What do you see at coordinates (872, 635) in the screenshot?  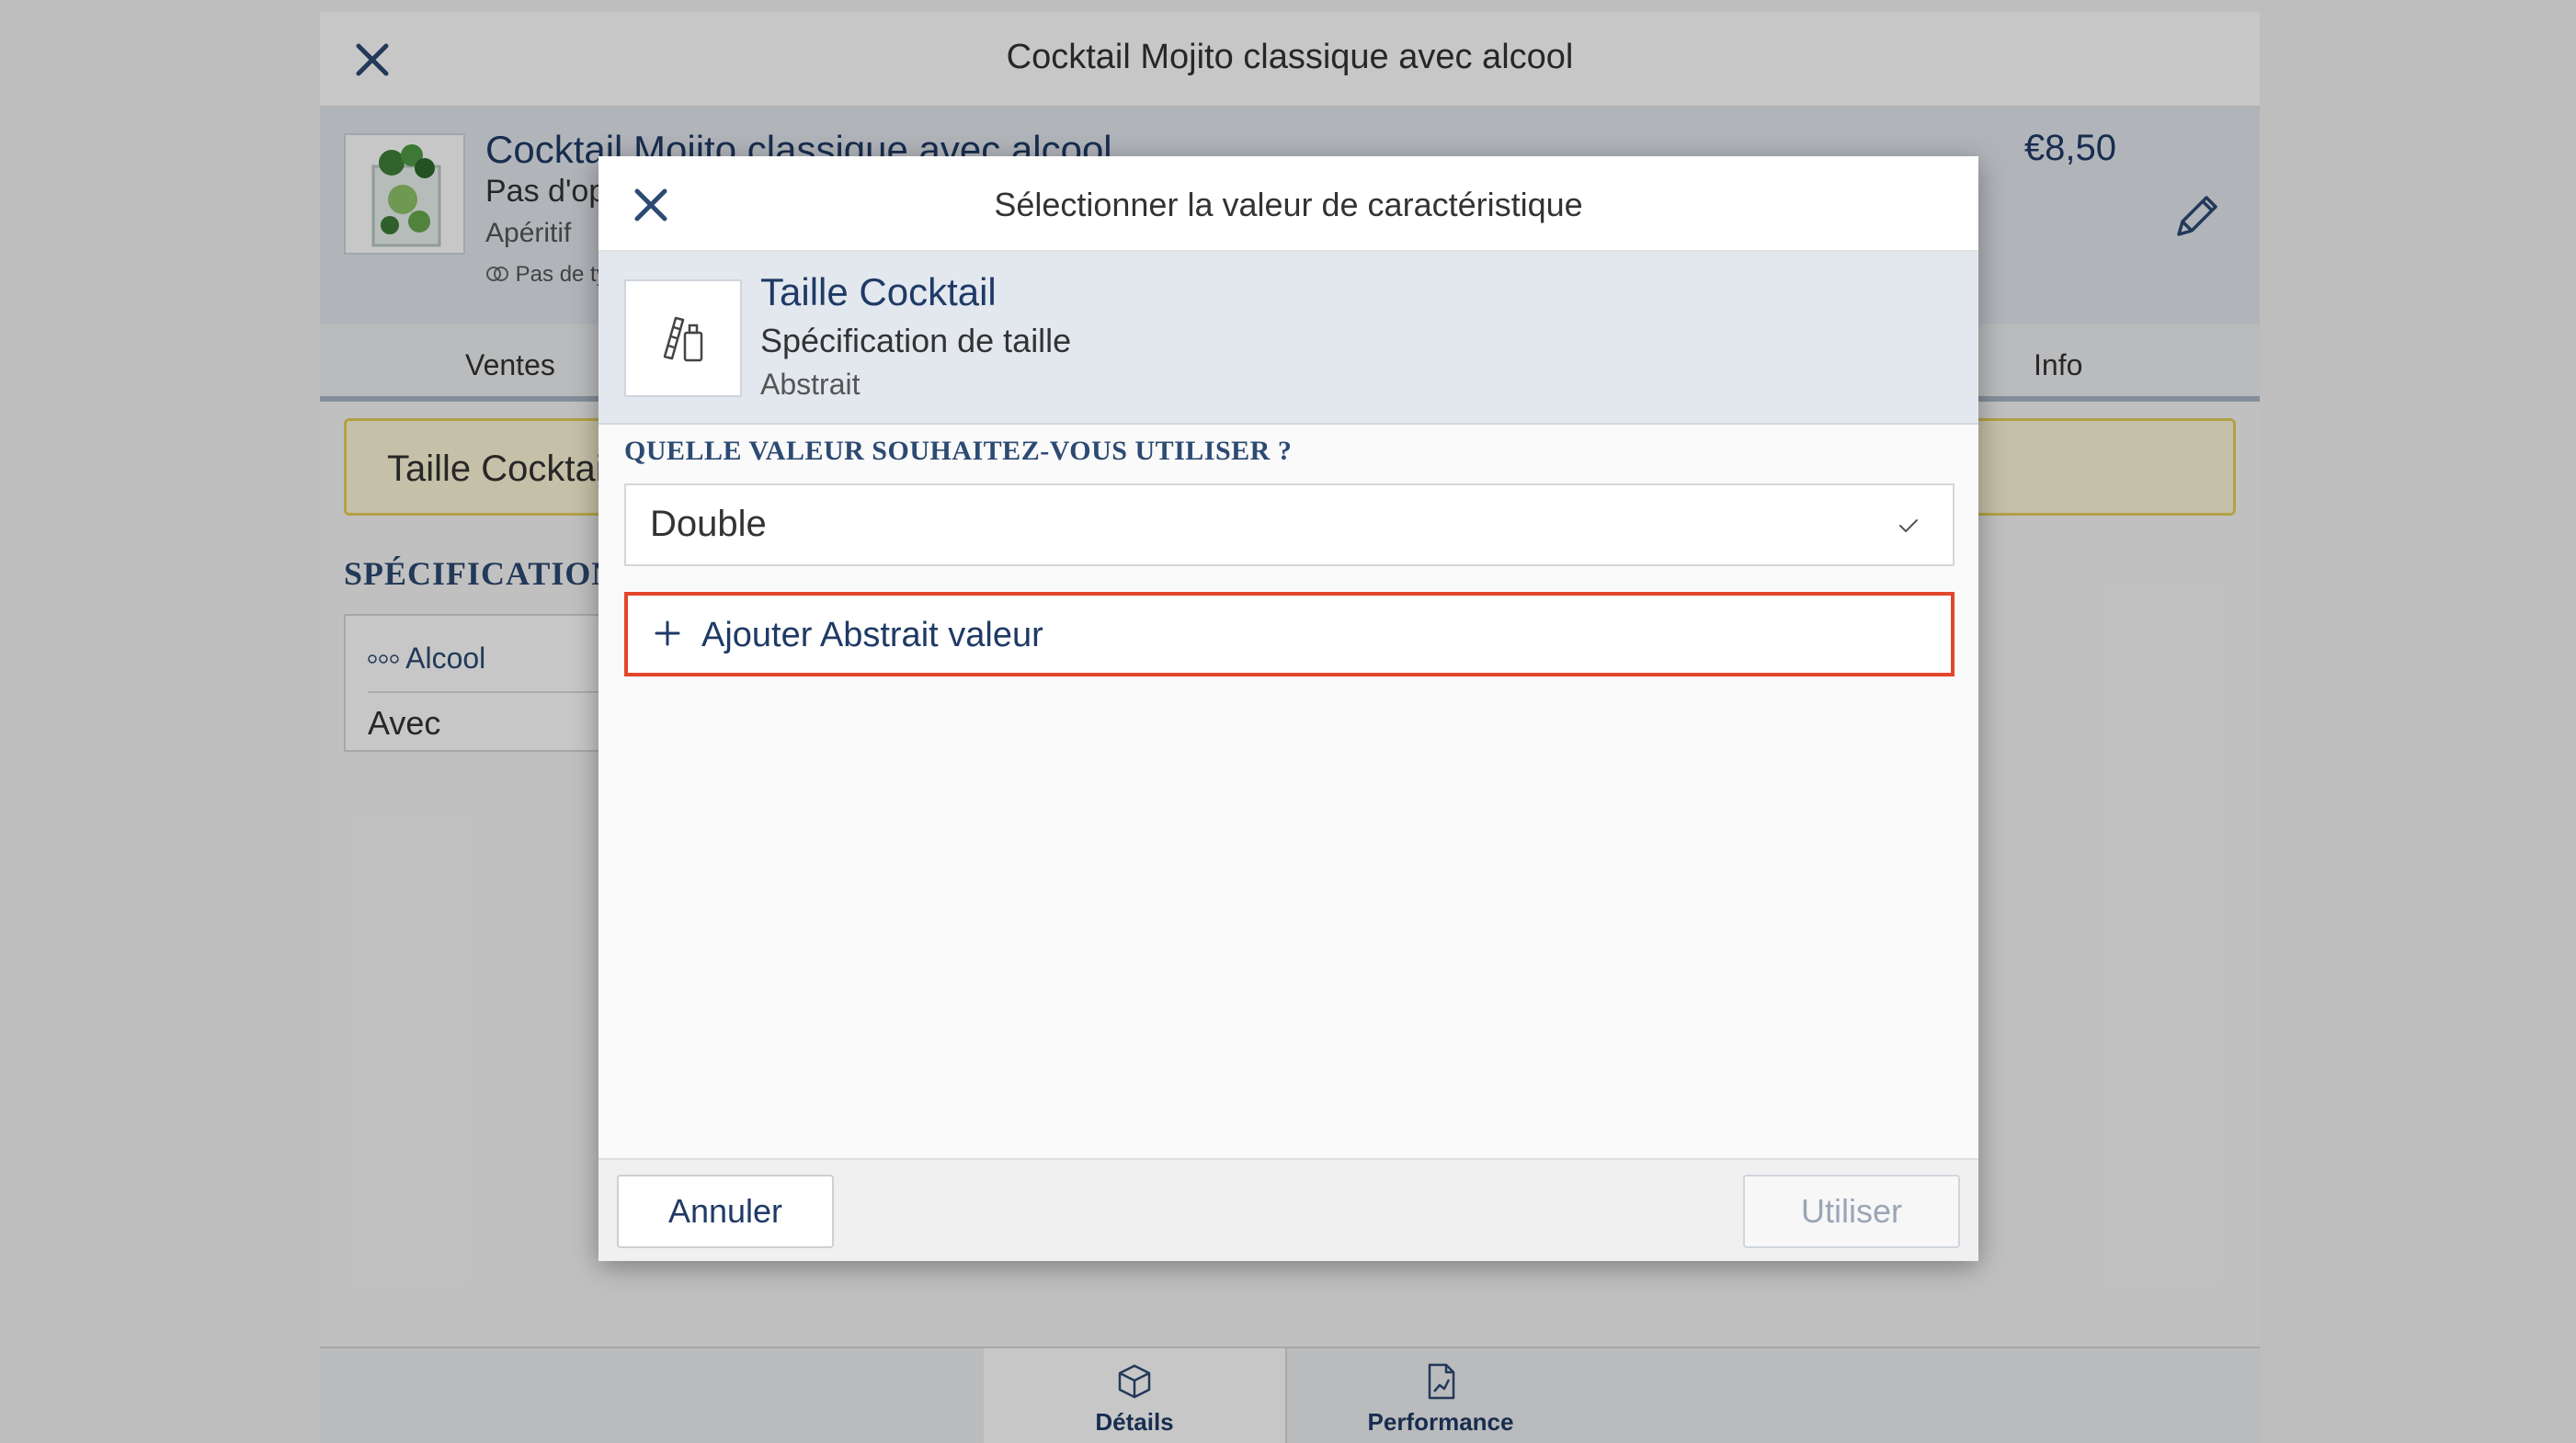 I see `add-abstract-value-label: Ajouter Abstrait valeur` at bounding box center [872, 635].